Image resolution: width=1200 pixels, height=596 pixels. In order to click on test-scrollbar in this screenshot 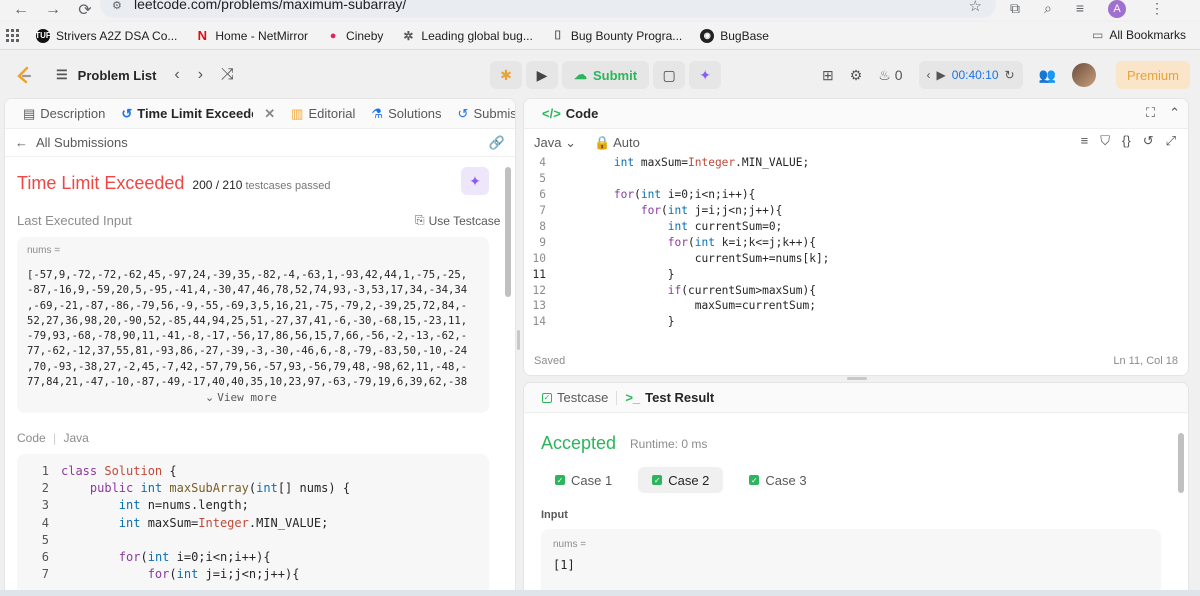, I will do `click(1181, 504)`.